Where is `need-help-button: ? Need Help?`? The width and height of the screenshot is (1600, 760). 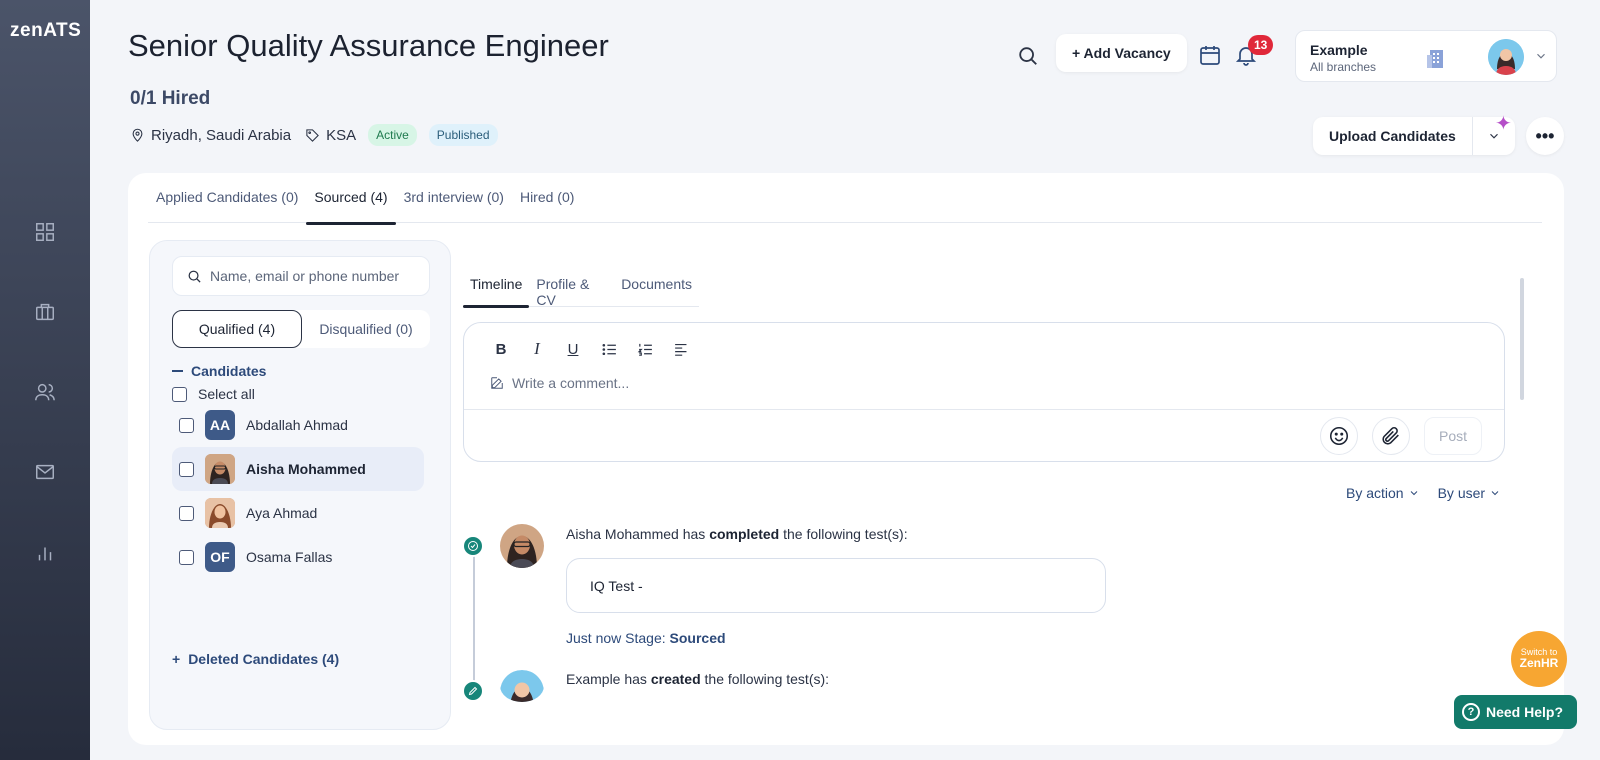
need-help-button: ? Need Help? is located at coordinates (1516, 712).